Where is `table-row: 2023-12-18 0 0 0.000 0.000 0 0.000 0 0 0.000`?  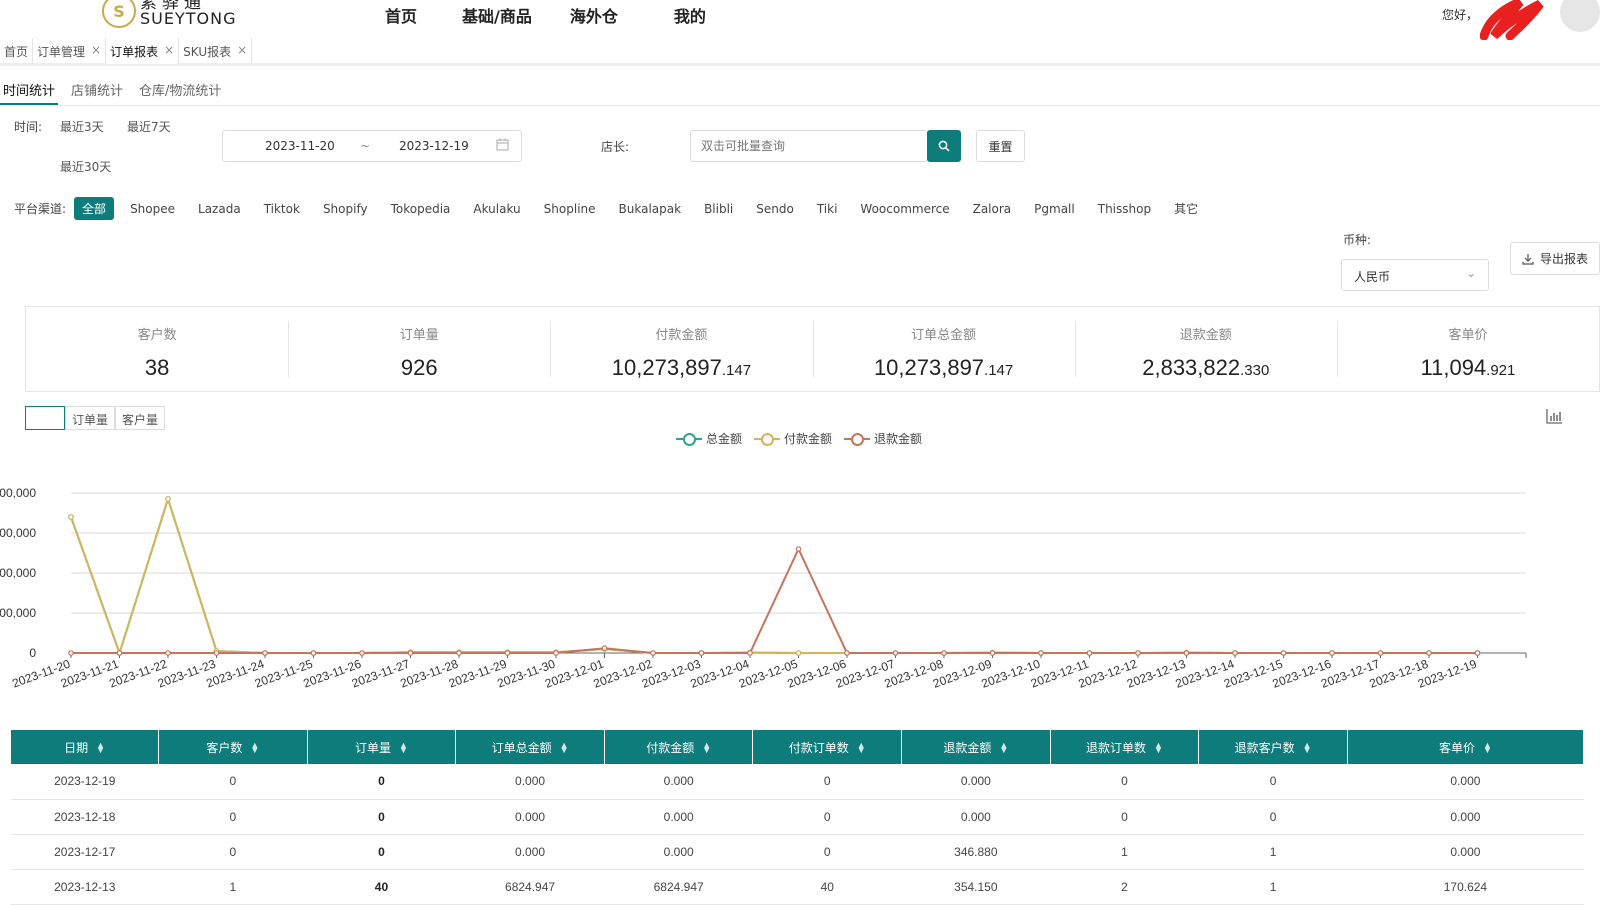
table-row: 2023-12-18 0 0 0.000 0.000 0 0.000 0 0 0.000 is located at coordinates (797, 817).